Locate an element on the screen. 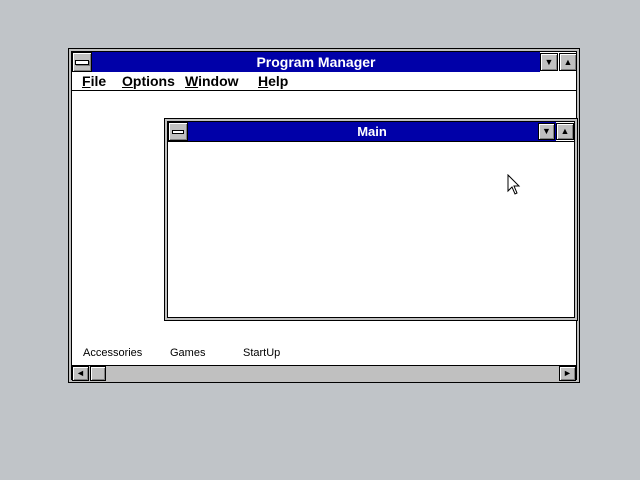 This screenshot has width=640, height=480. menu-file-accel: F is located at coordinates (86, 81).